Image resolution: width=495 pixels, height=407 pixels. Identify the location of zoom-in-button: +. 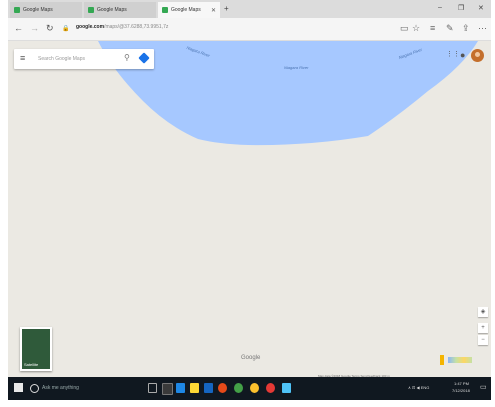
(483, 328).